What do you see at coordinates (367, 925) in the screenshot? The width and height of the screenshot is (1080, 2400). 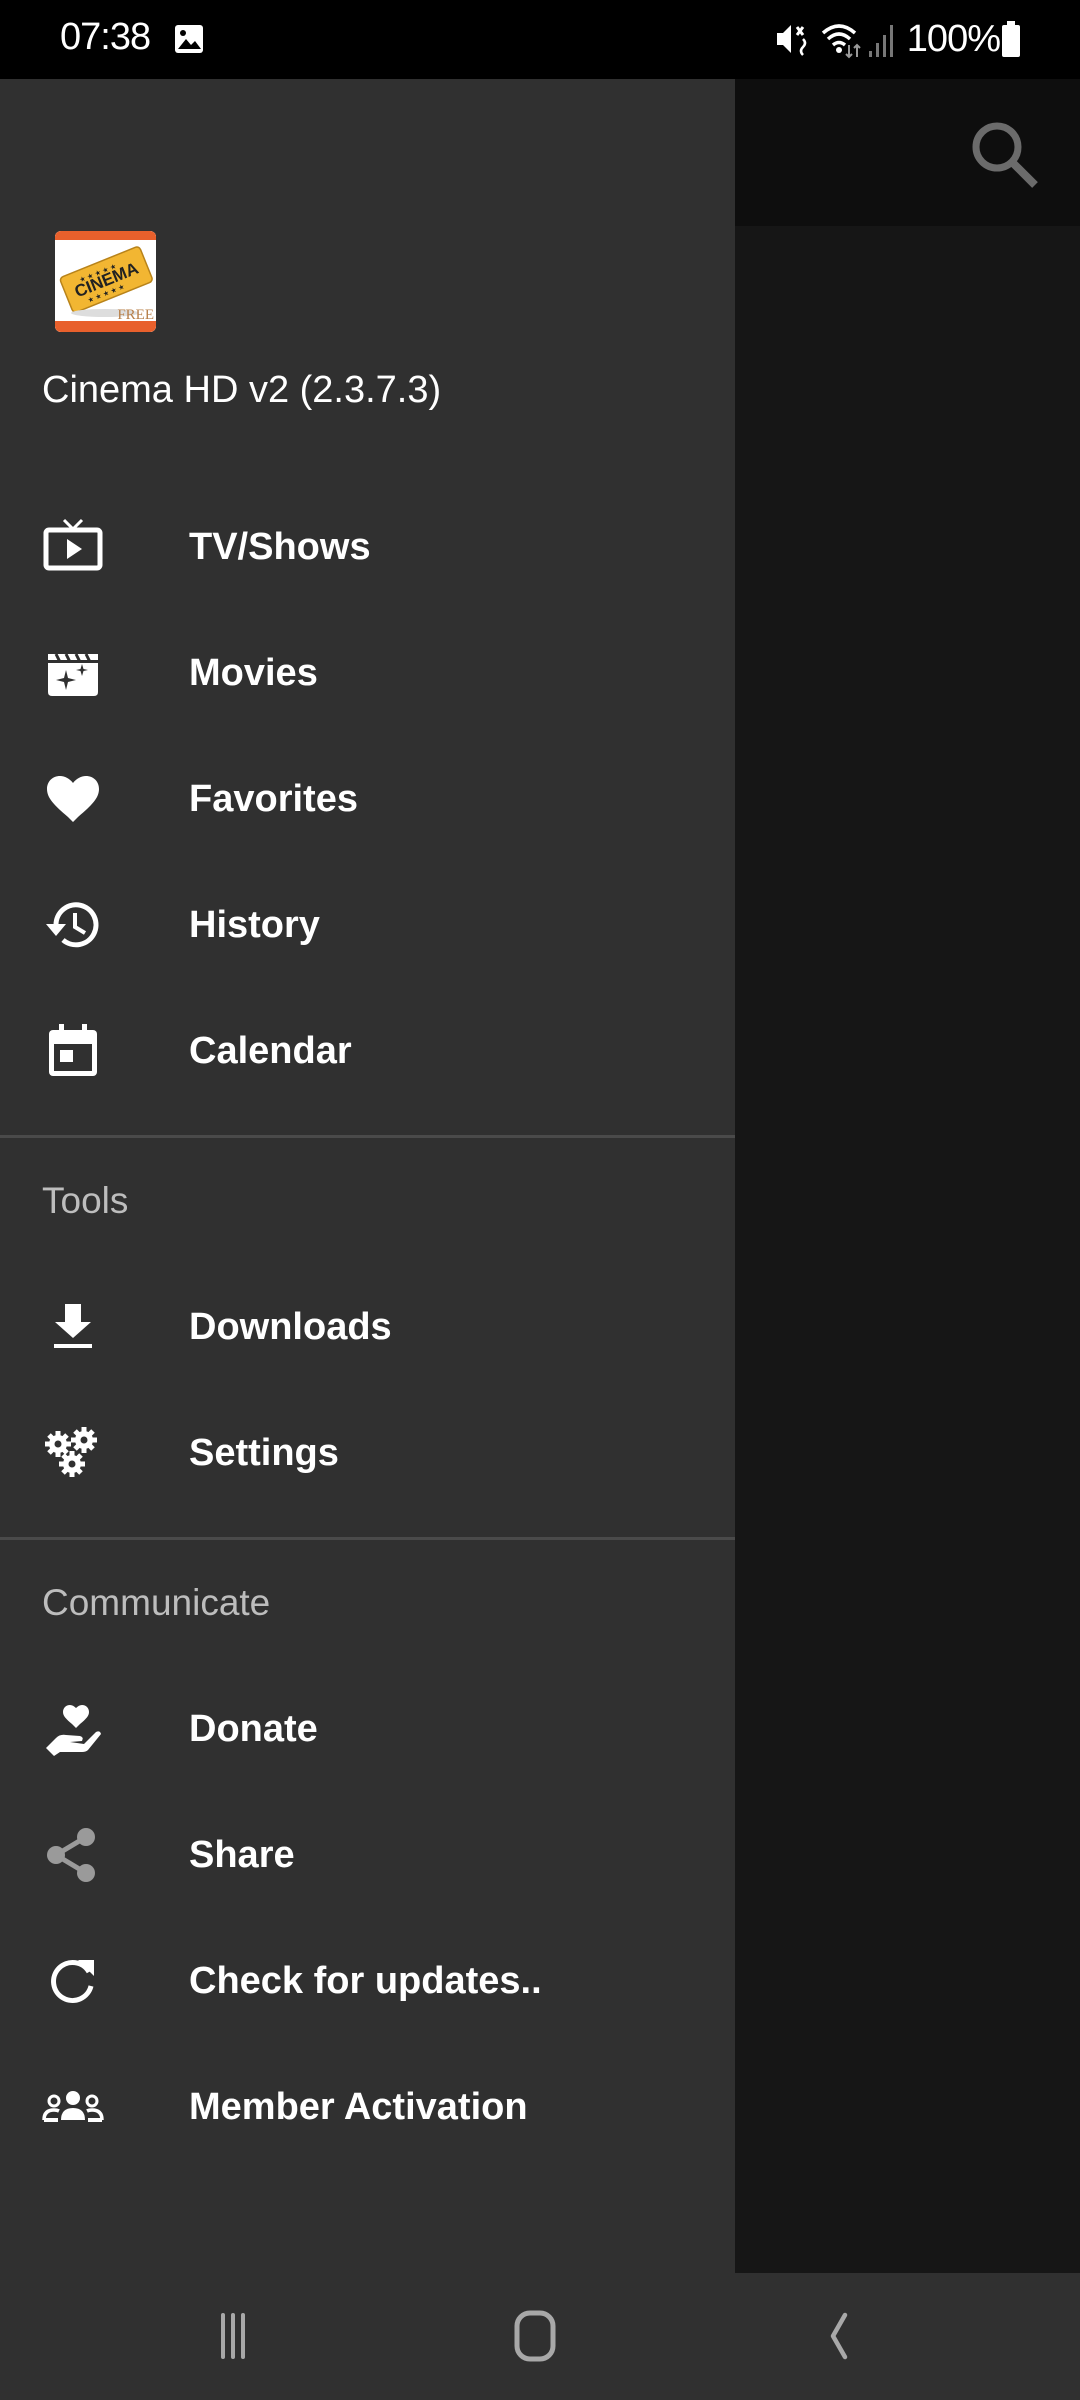 I see `menu-item-history: History` at bounding box center [367, 925].